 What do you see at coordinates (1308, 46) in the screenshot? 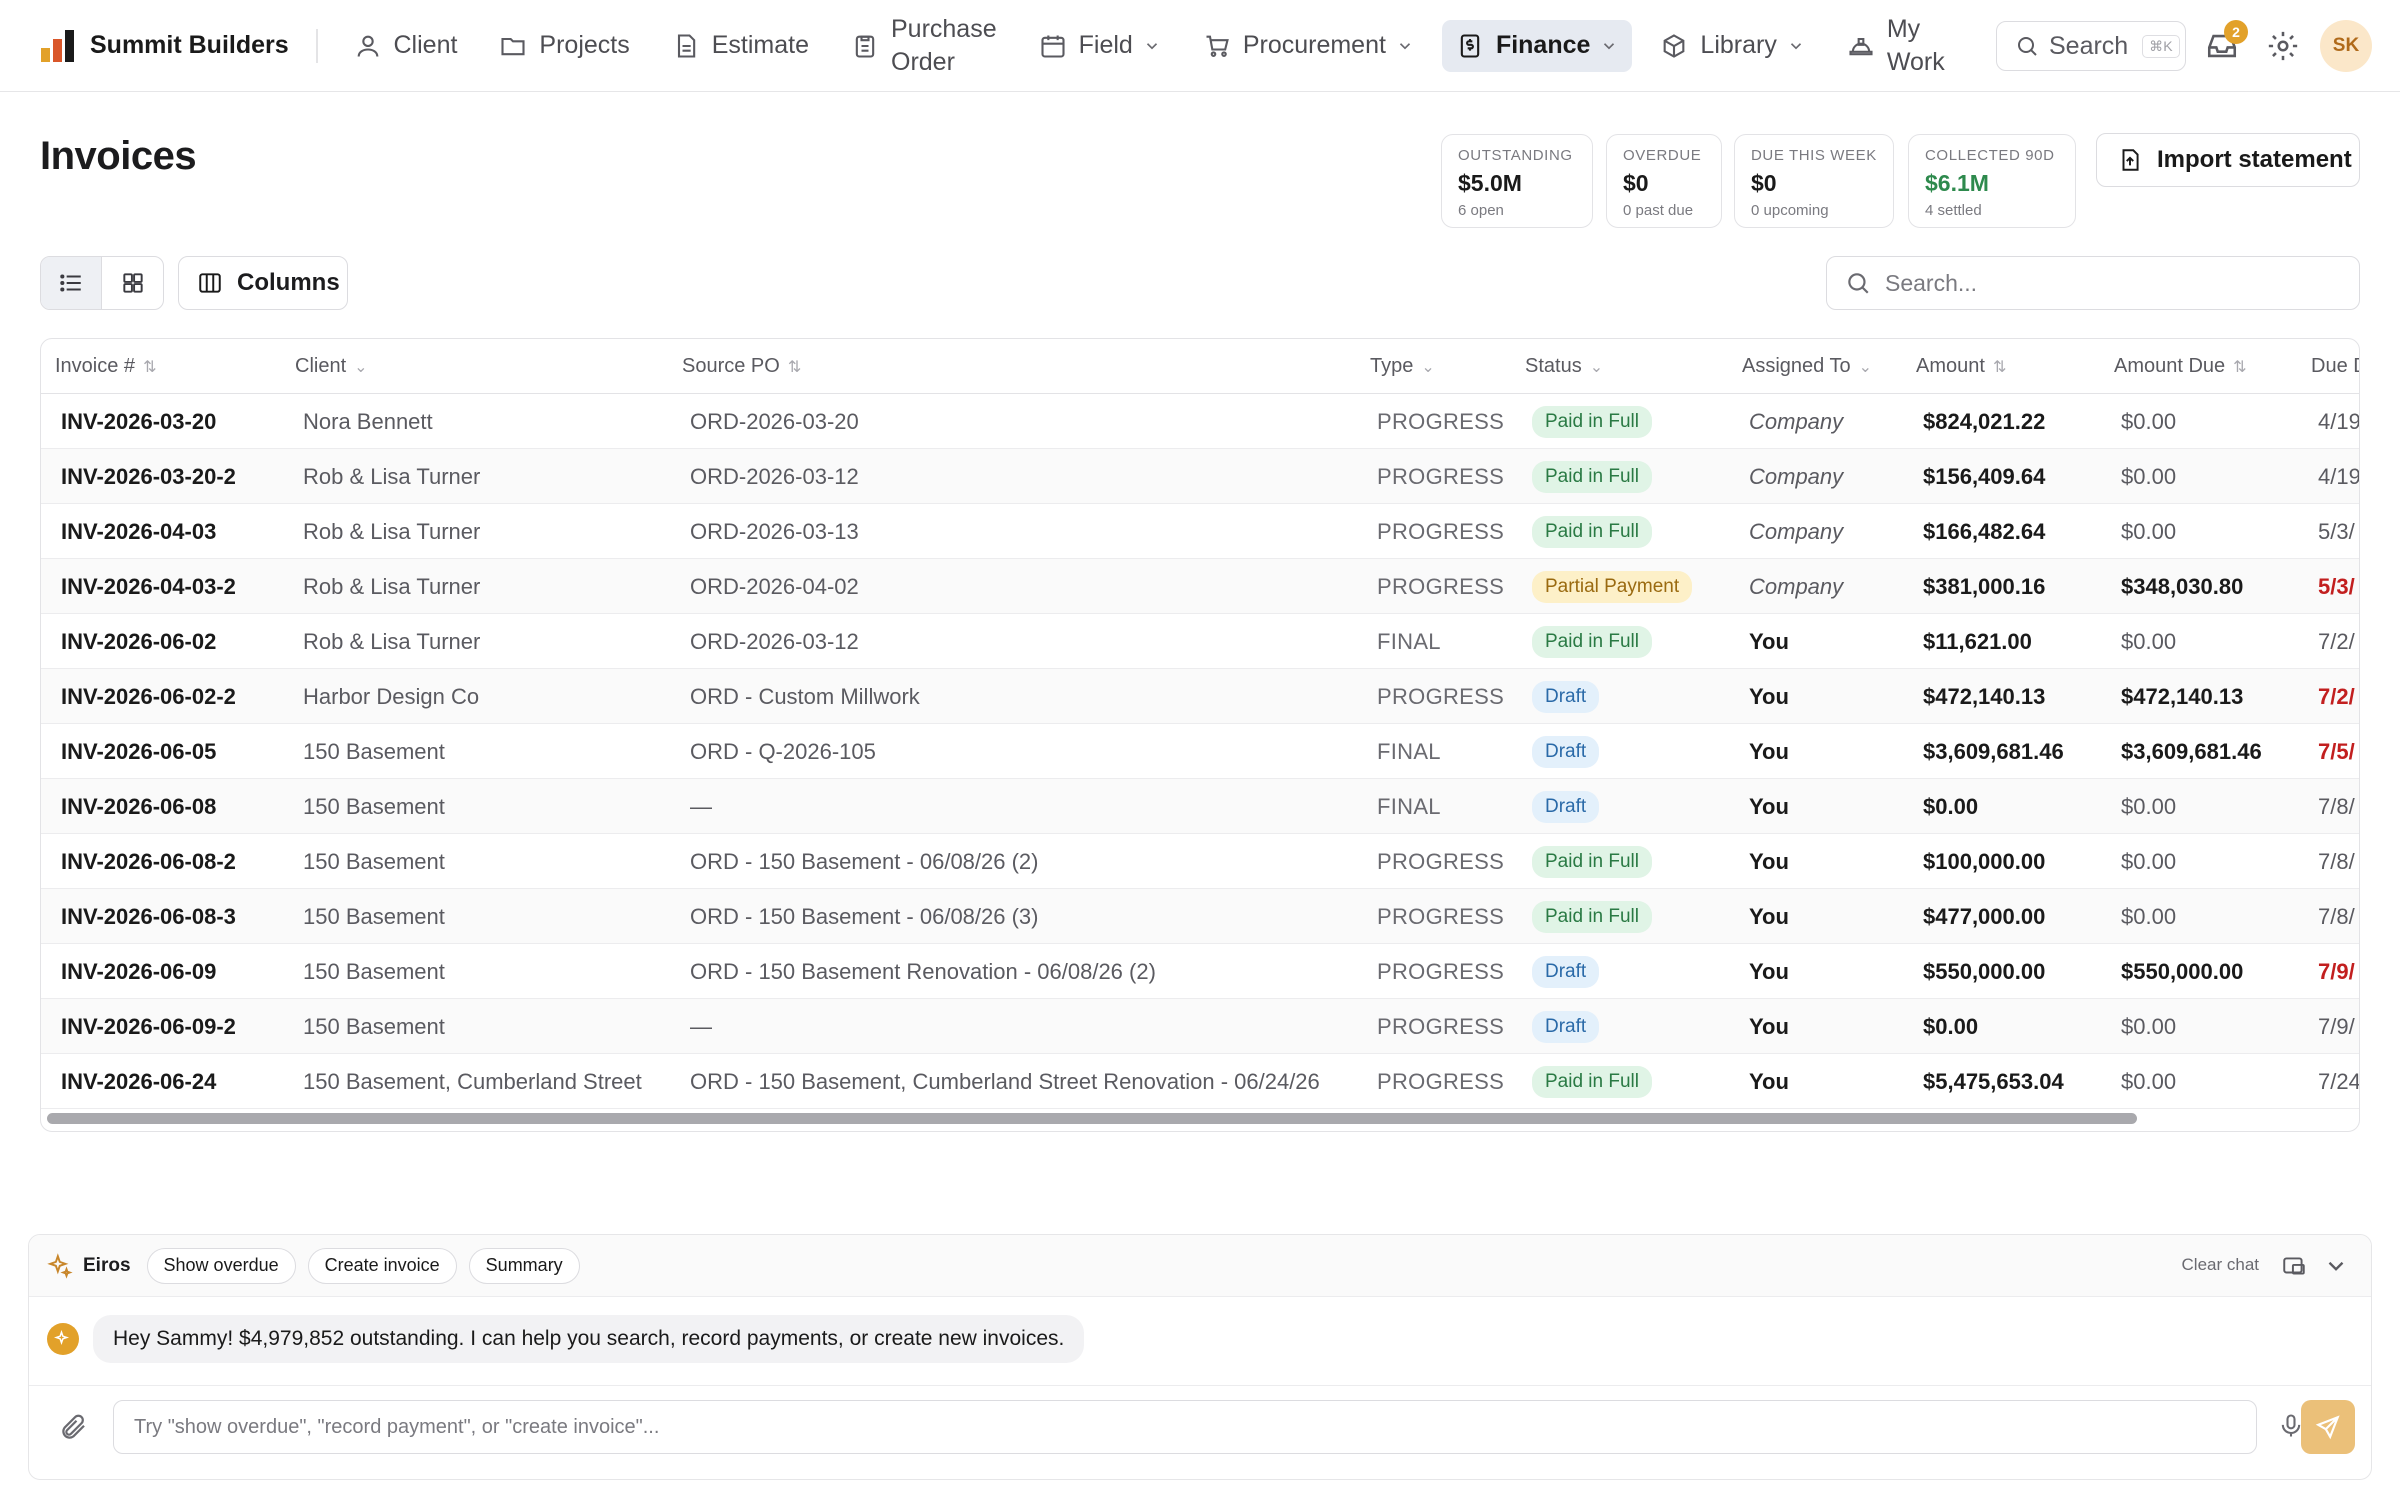
I see `nav-procurement: Procurement` at bounding box center [1308, 46].